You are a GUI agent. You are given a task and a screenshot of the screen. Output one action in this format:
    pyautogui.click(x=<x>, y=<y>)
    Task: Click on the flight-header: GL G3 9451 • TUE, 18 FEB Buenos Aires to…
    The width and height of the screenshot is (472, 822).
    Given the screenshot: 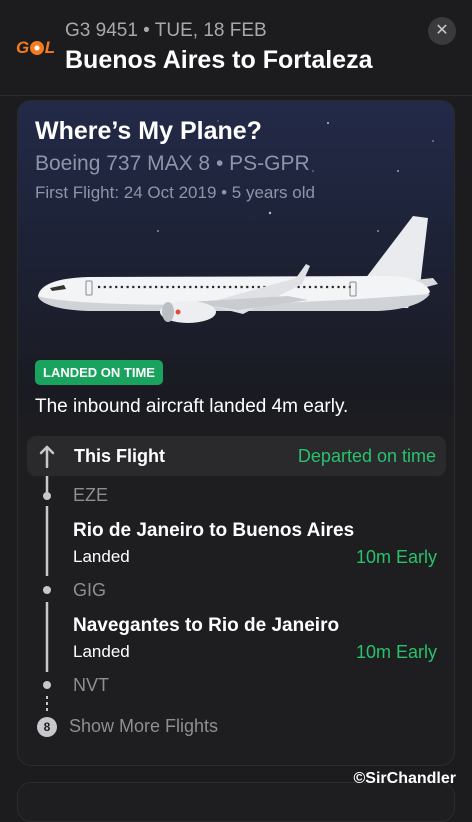 What is the action you would take?
    pyautogui.click(x=236, y=48)
    